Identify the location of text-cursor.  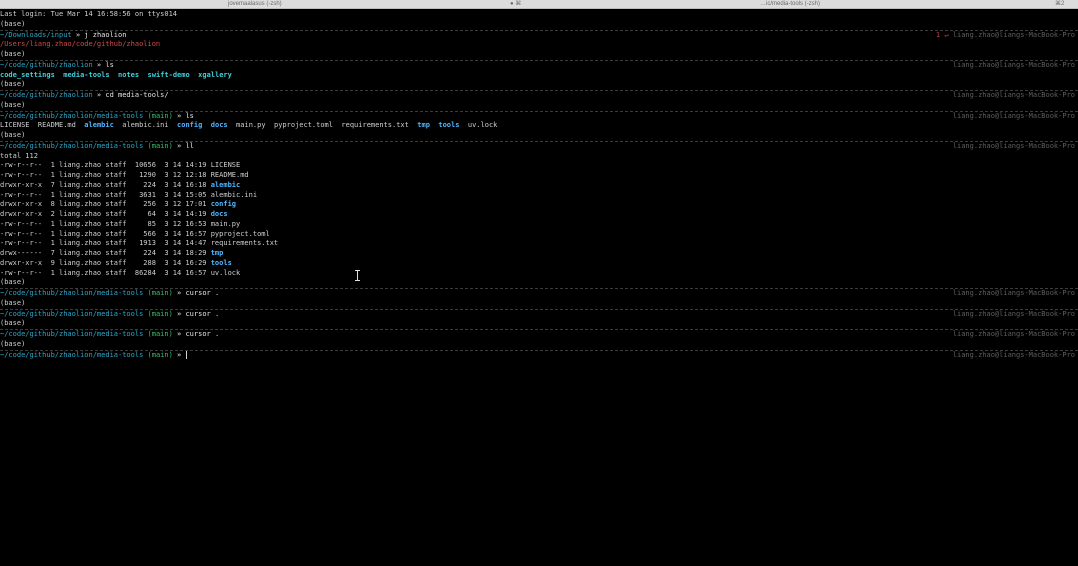
(187, 354).